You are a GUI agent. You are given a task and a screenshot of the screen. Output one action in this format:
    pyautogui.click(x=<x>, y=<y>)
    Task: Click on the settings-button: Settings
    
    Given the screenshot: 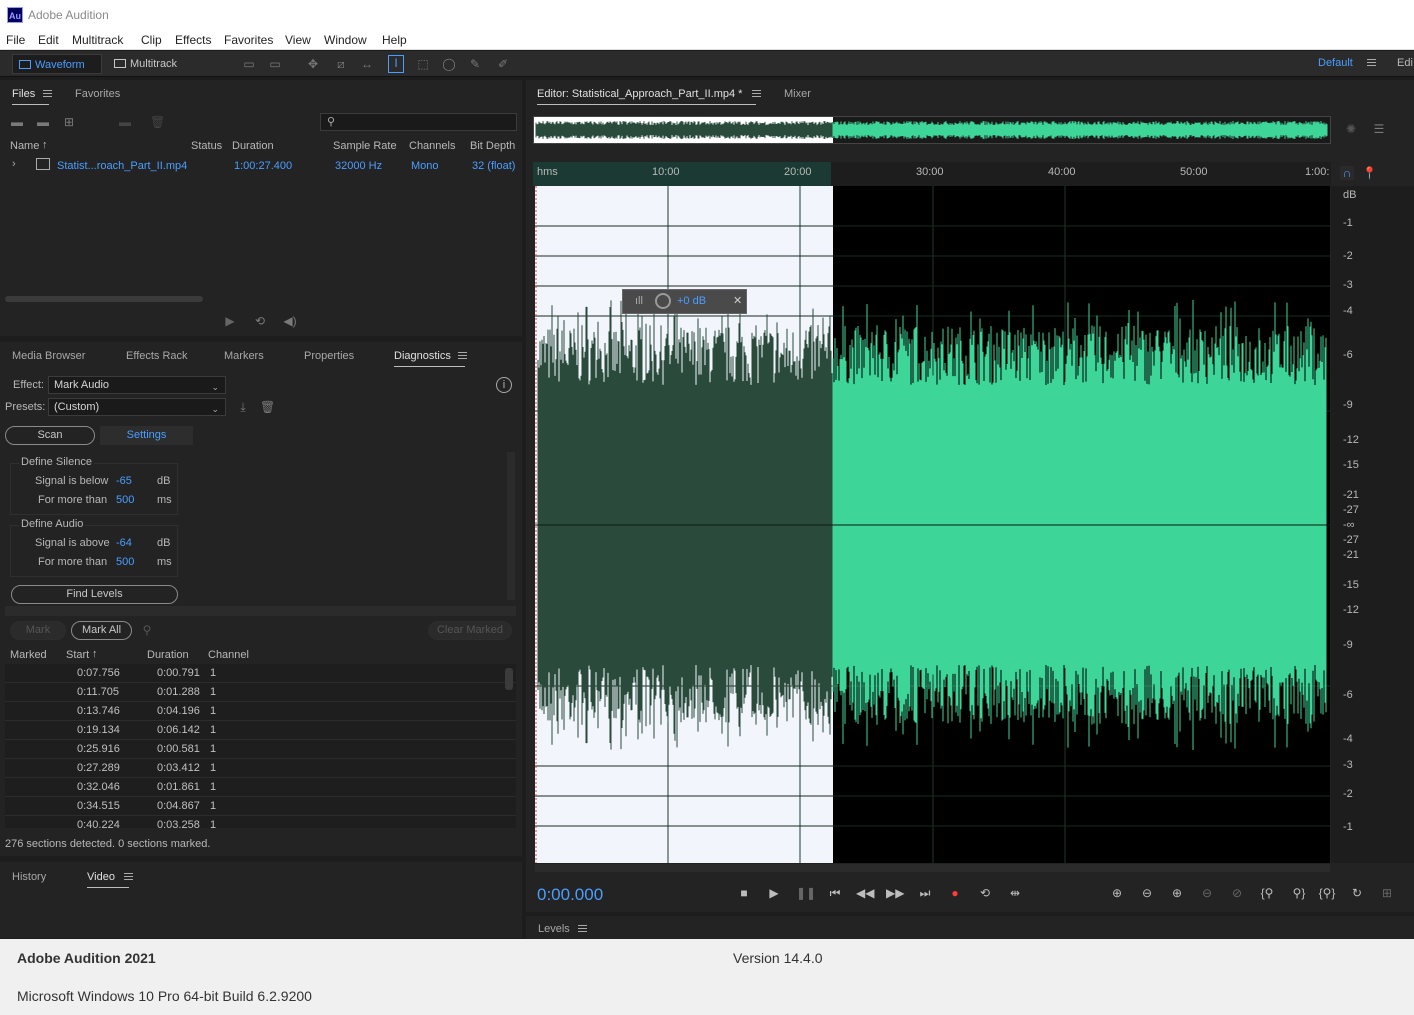 What is the action you would take?
    pyautogui.click(x=146, y=435)
    